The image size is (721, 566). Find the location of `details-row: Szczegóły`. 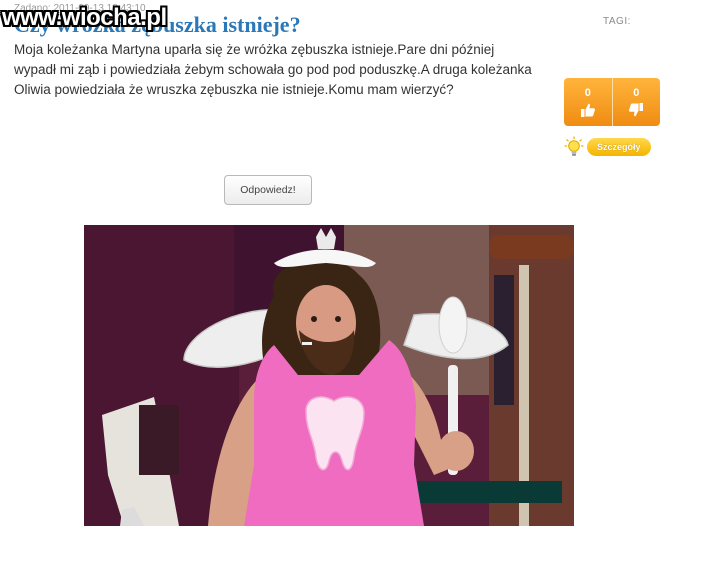

details-row: Szczegóły is located at coordinates (607, 147).